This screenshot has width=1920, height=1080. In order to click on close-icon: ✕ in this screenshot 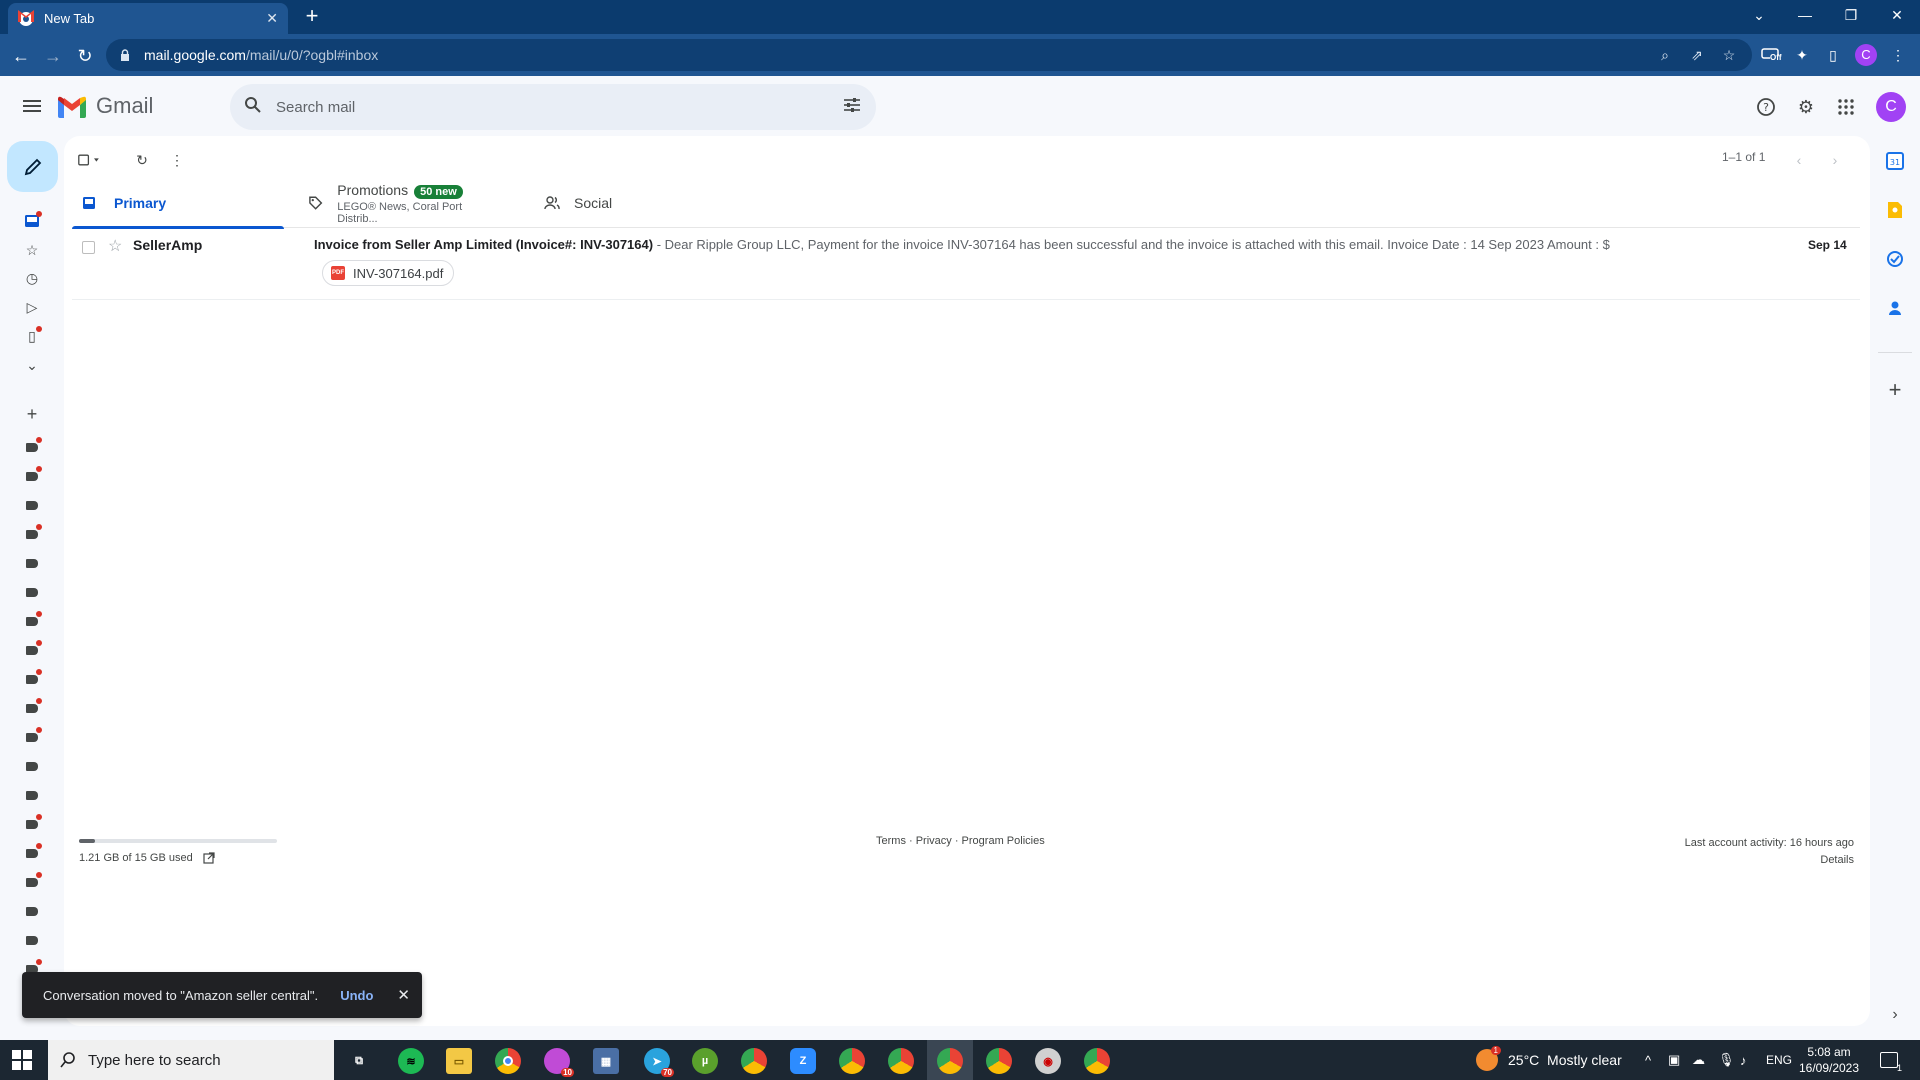, I will do `click(403, 995)`.